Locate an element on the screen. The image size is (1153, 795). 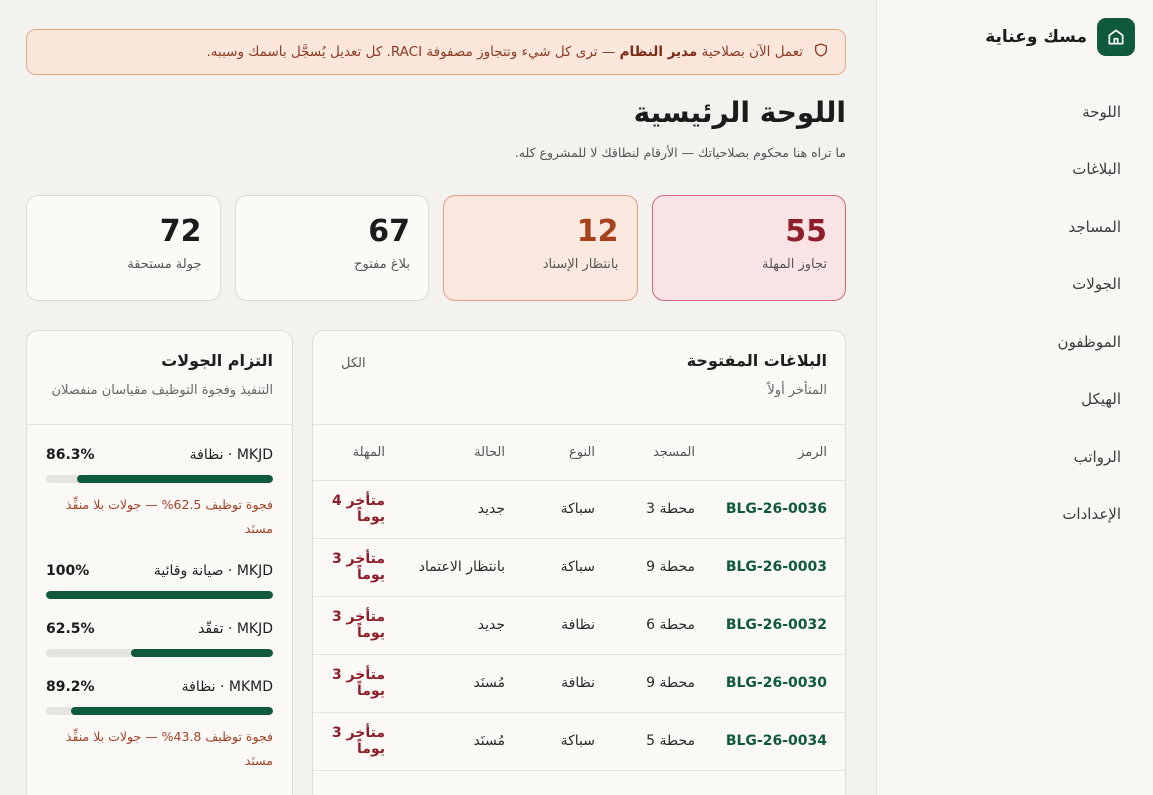
stat-label: بلاغ مفتوح is located at coordinates (382, 264).